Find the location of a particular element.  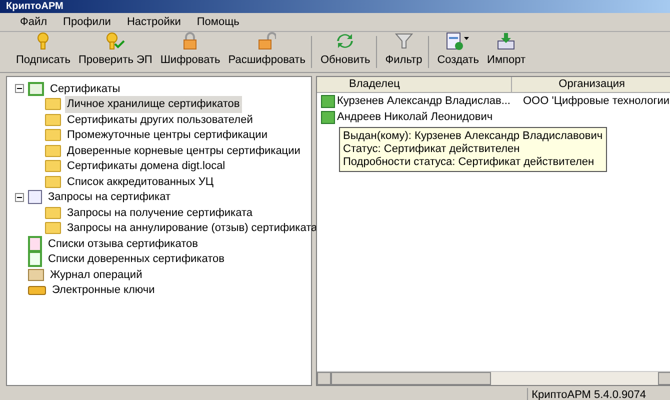

certificate-icon is located at coordinates (36, 89).